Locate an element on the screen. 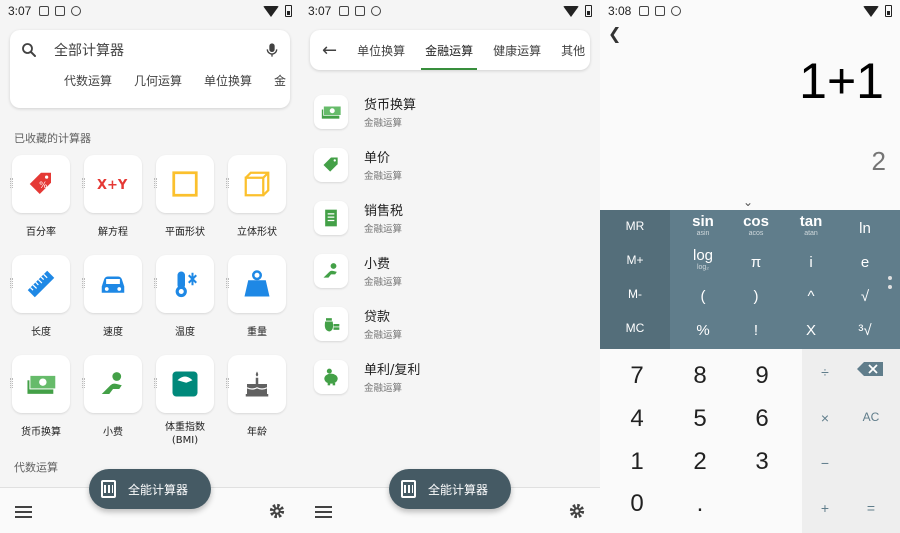 This screenshot has width=900, height=533. sci-key-6: i is located at coordinates (811, 263).